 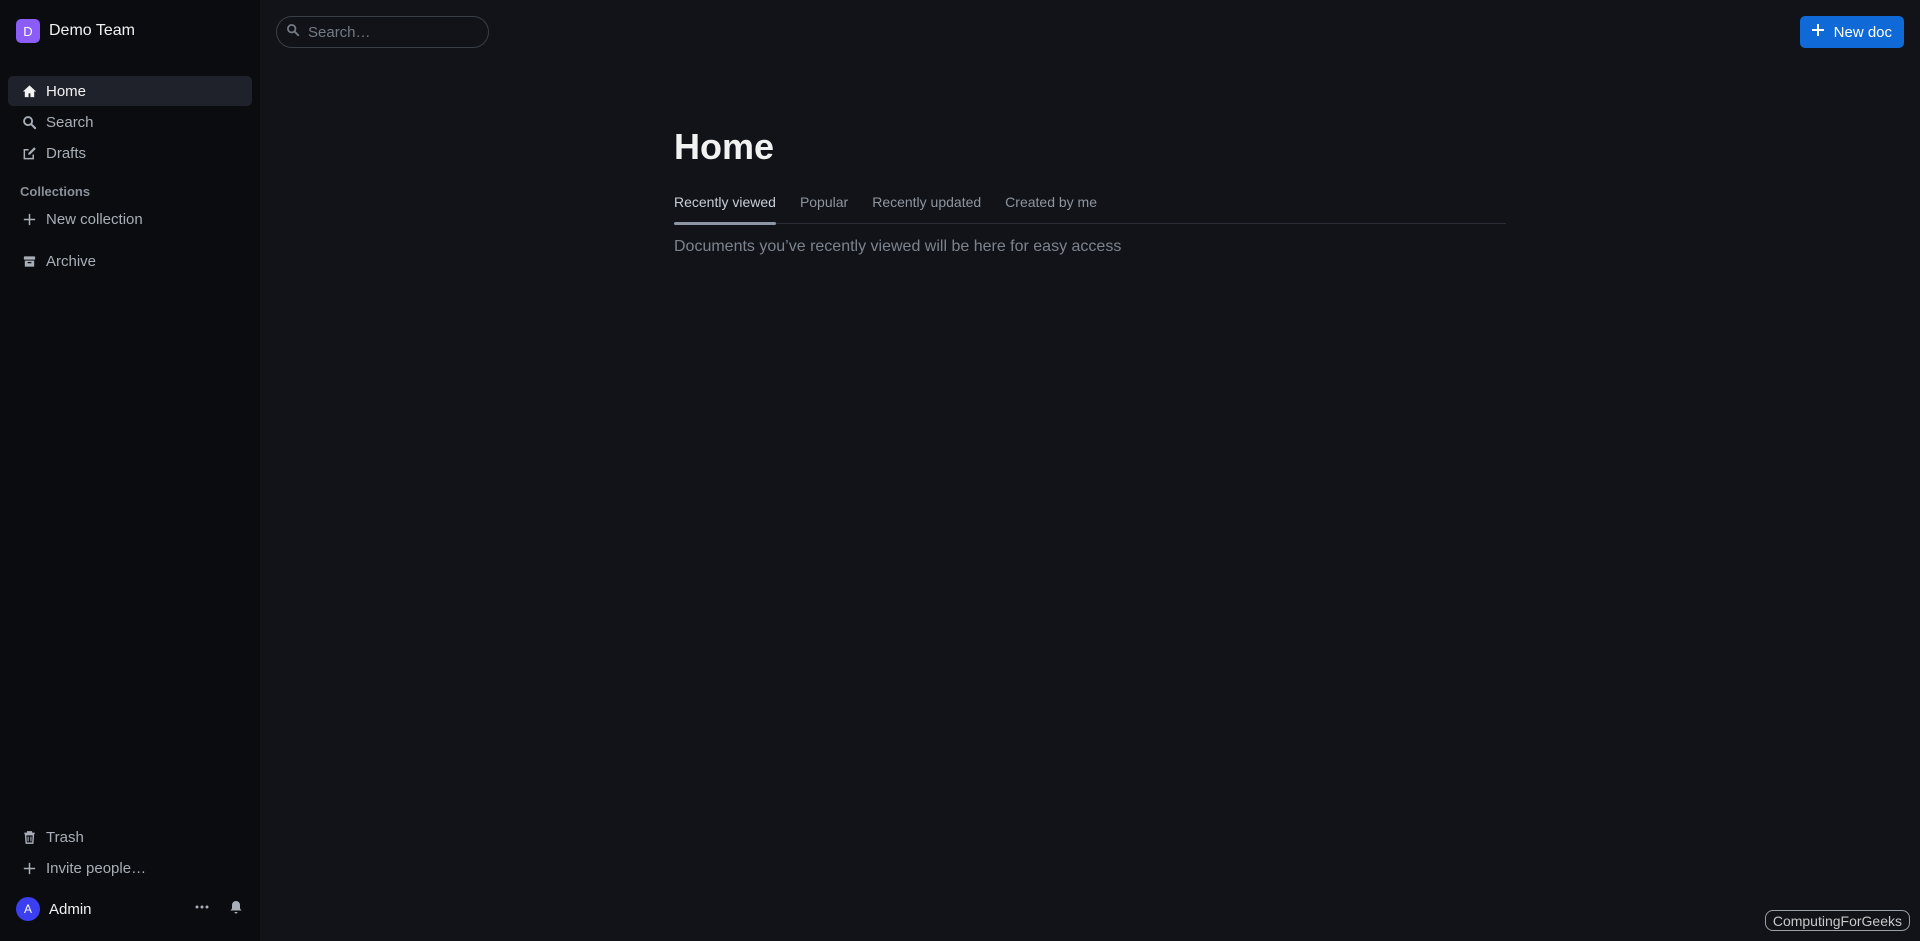 I want to click on sidebar-nav: Home Search Drafts Collections New colle, so click(x=130, y=176).